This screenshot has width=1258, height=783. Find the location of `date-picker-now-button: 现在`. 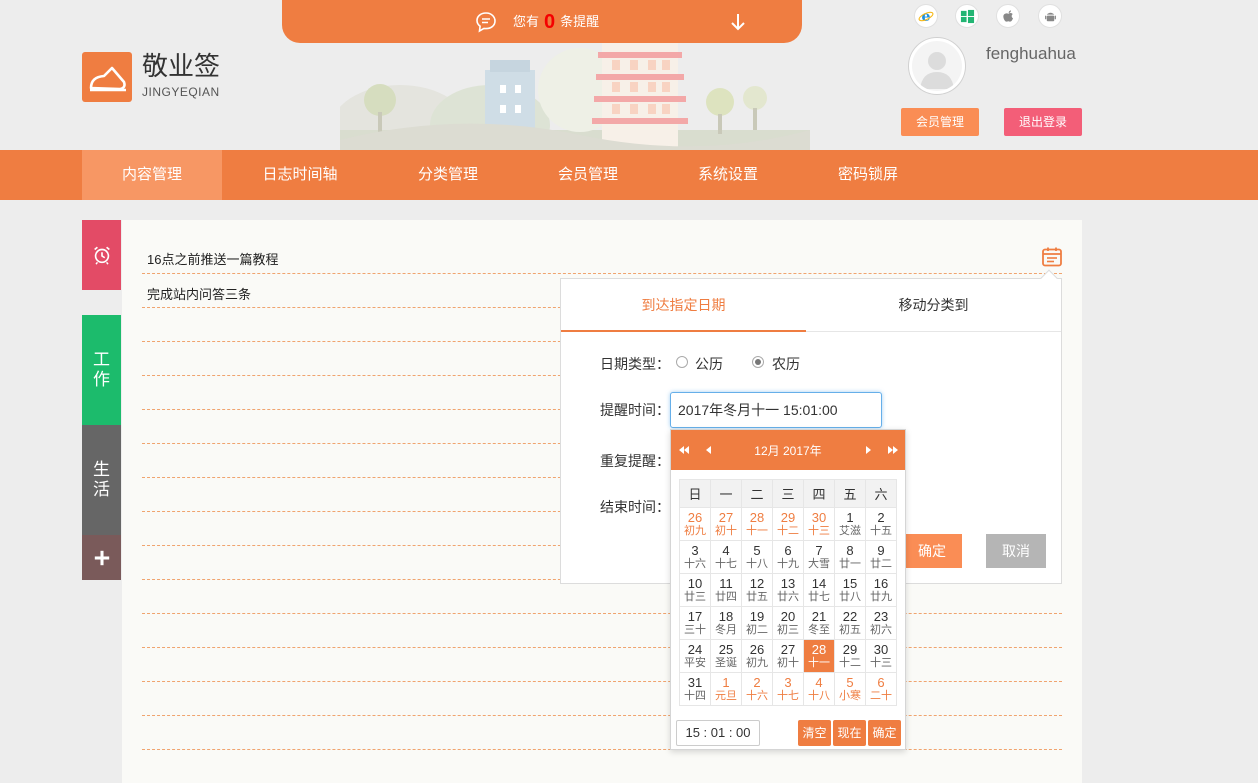

date-picker-now-button: 现在 is located at coordinates (849, 733).